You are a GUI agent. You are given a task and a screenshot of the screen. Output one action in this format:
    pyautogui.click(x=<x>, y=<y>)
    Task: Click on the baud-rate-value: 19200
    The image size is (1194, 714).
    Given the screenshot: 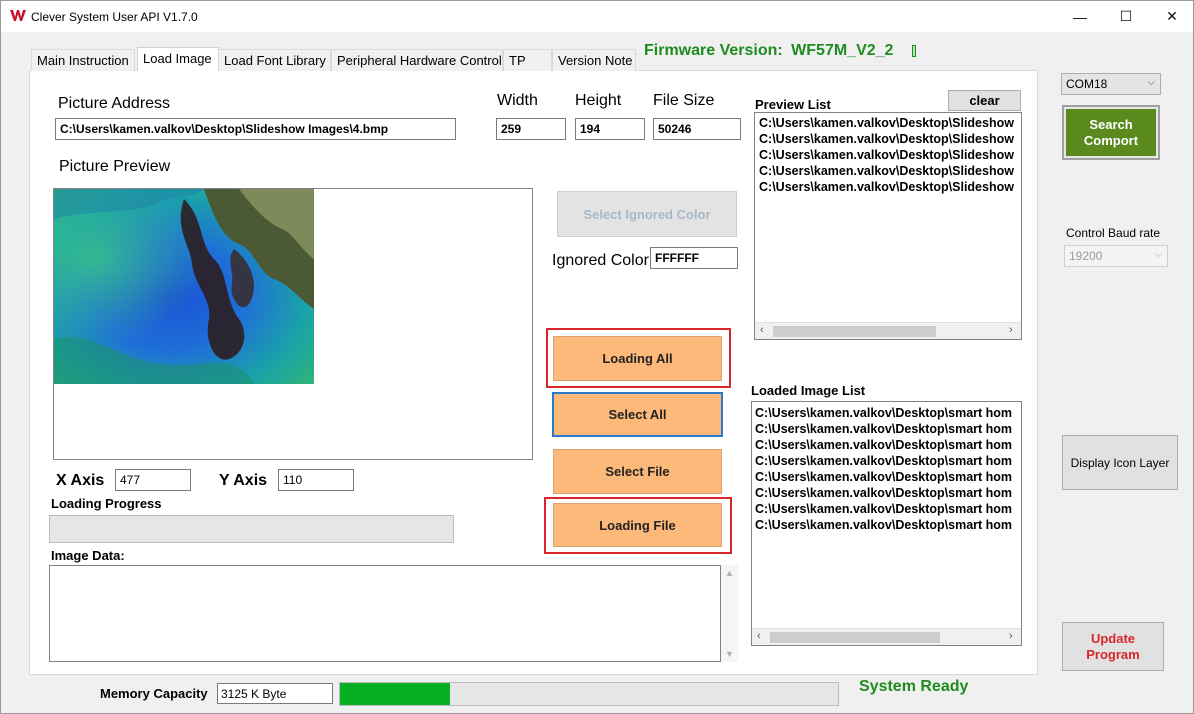 What is the action you would take?
    pyautogui.click(x=1086, y=256)
    